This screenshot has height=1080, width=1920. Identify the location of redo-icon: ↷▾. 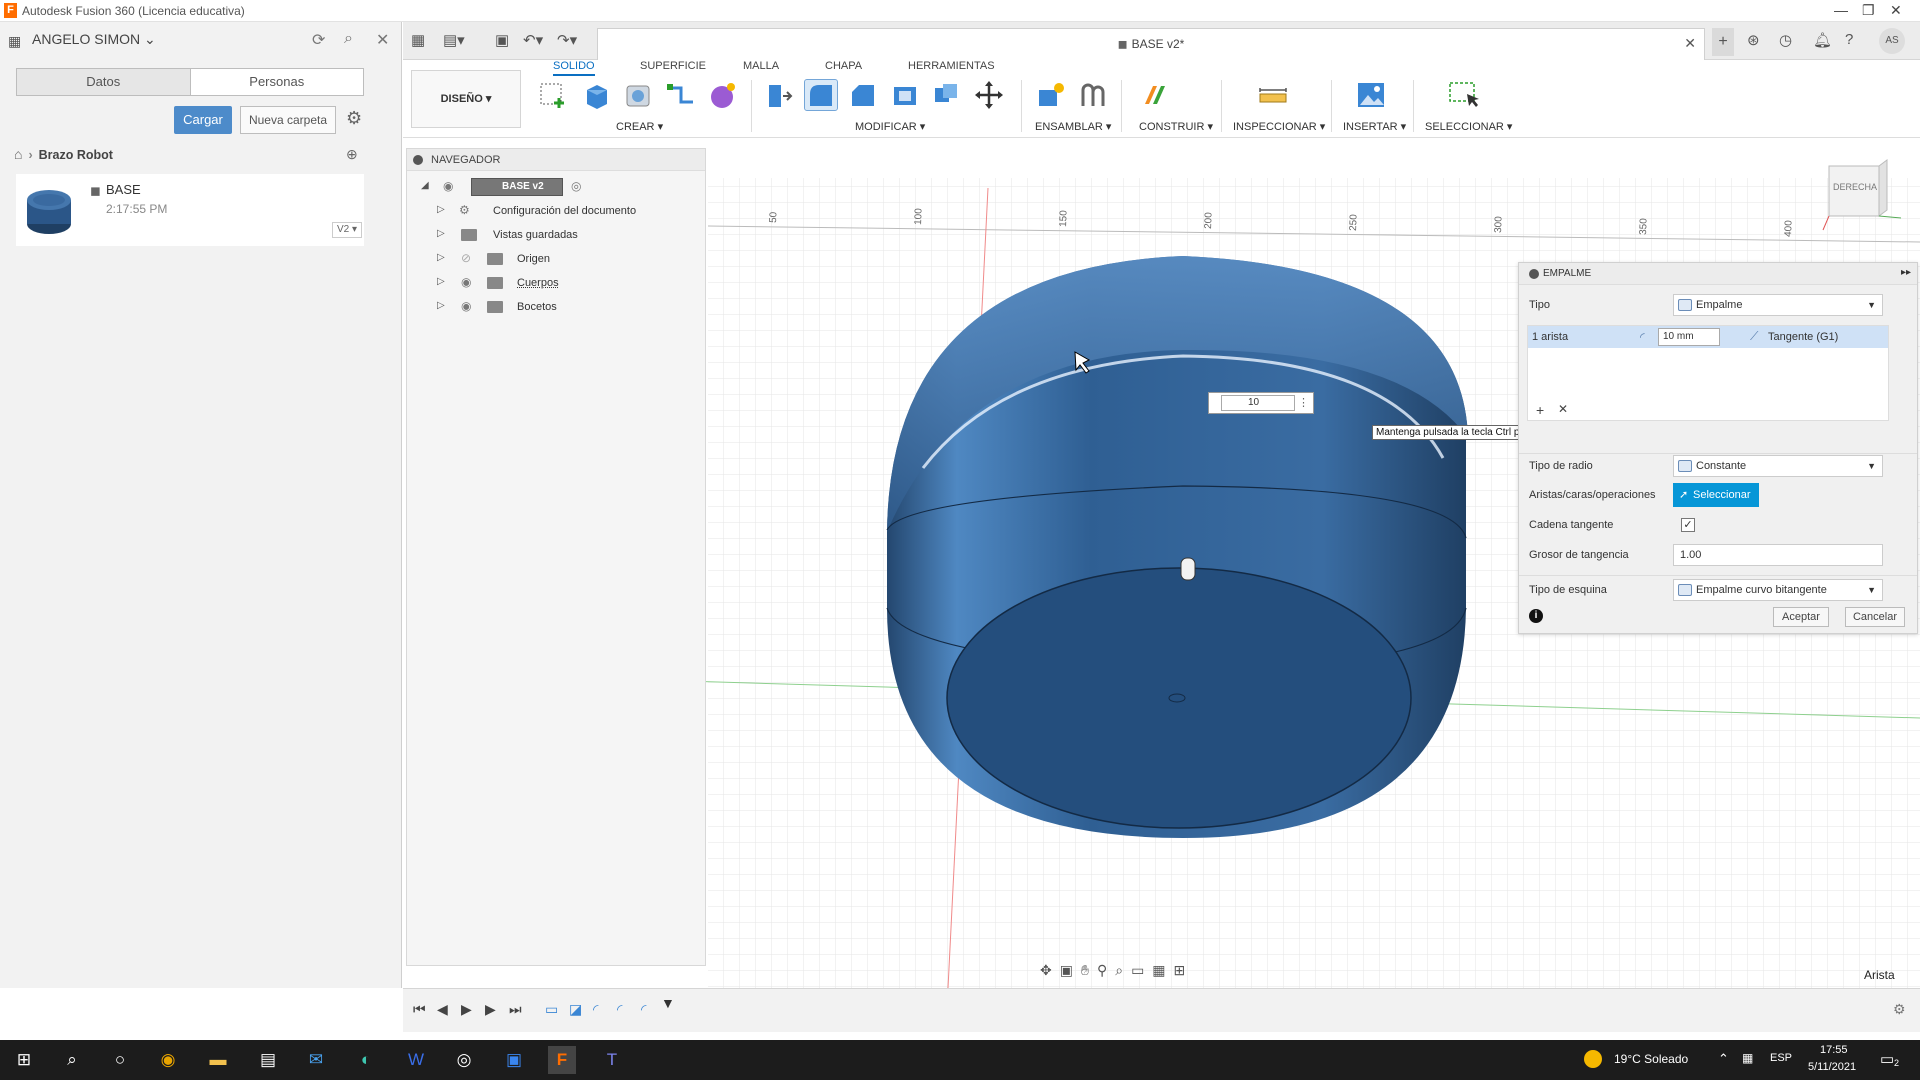
(567, 40).